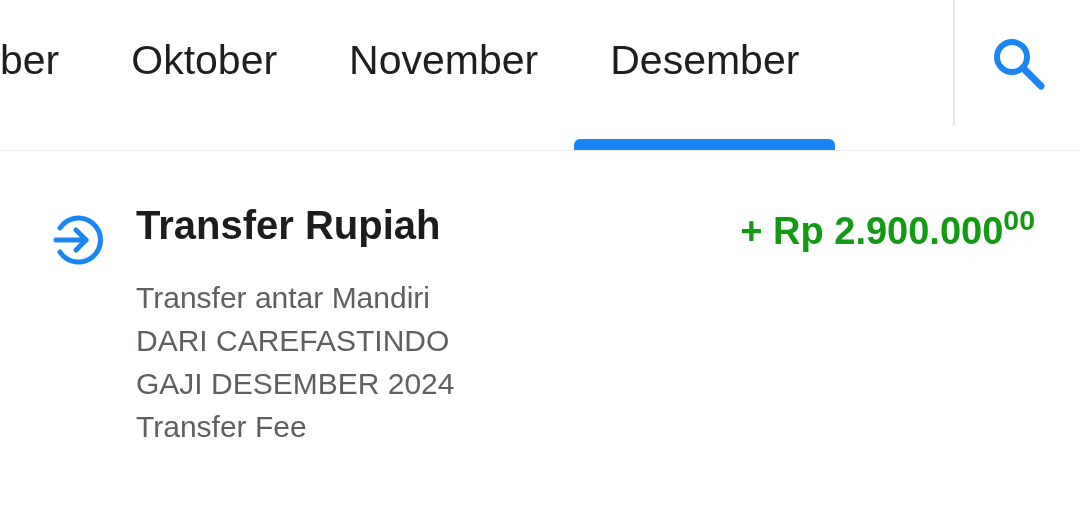 The image size is (1080, 513). I want to click on month-tab: ber, so click(48, 75).